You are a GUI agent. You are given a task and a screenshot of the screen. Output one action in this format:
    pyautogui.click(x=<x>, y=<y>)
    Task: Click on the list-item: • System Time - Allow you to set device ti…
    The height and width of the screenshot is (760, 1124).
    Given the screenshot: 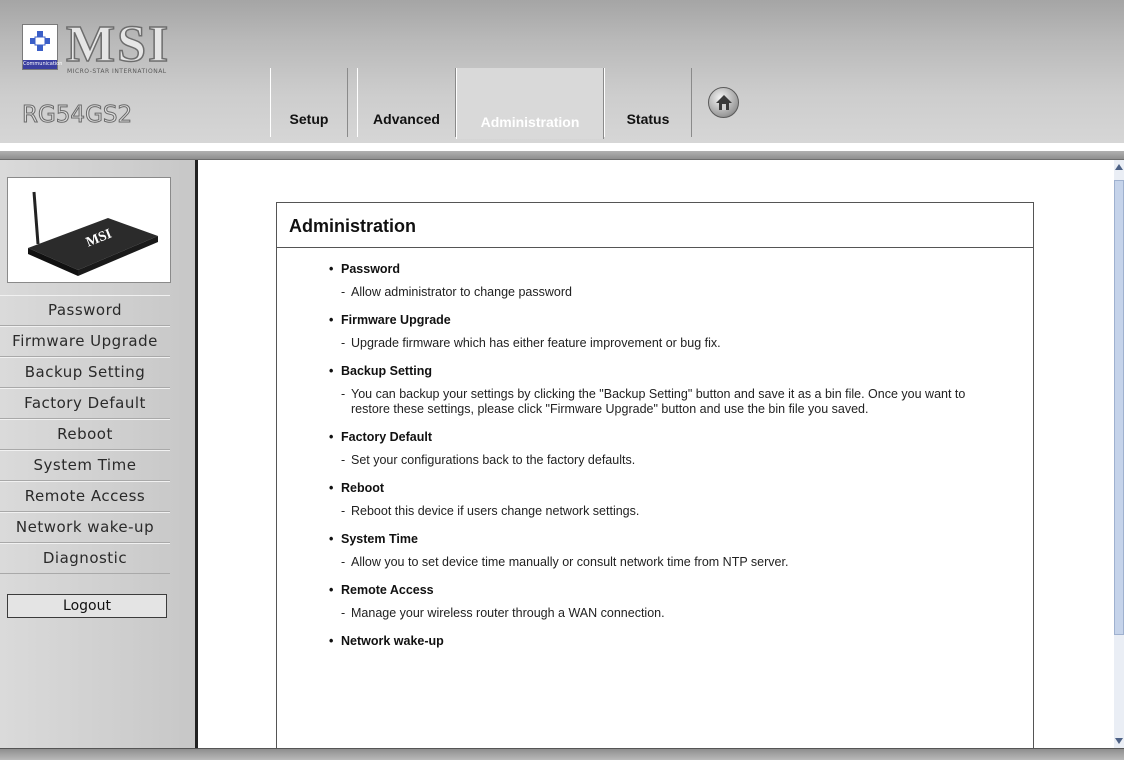 What is the action you would take?
    pyautogui.click(x=681, y=550)
    